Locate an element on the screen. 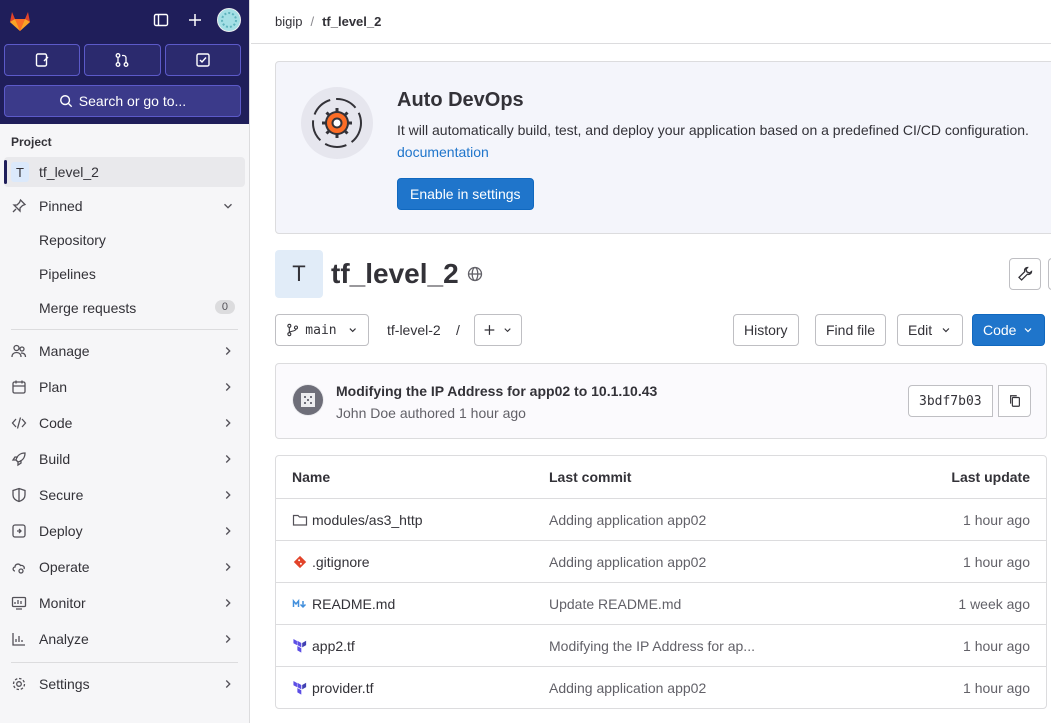 This screenshot has height=723, width=1051. code-icon is located at coordinates (19, 423).